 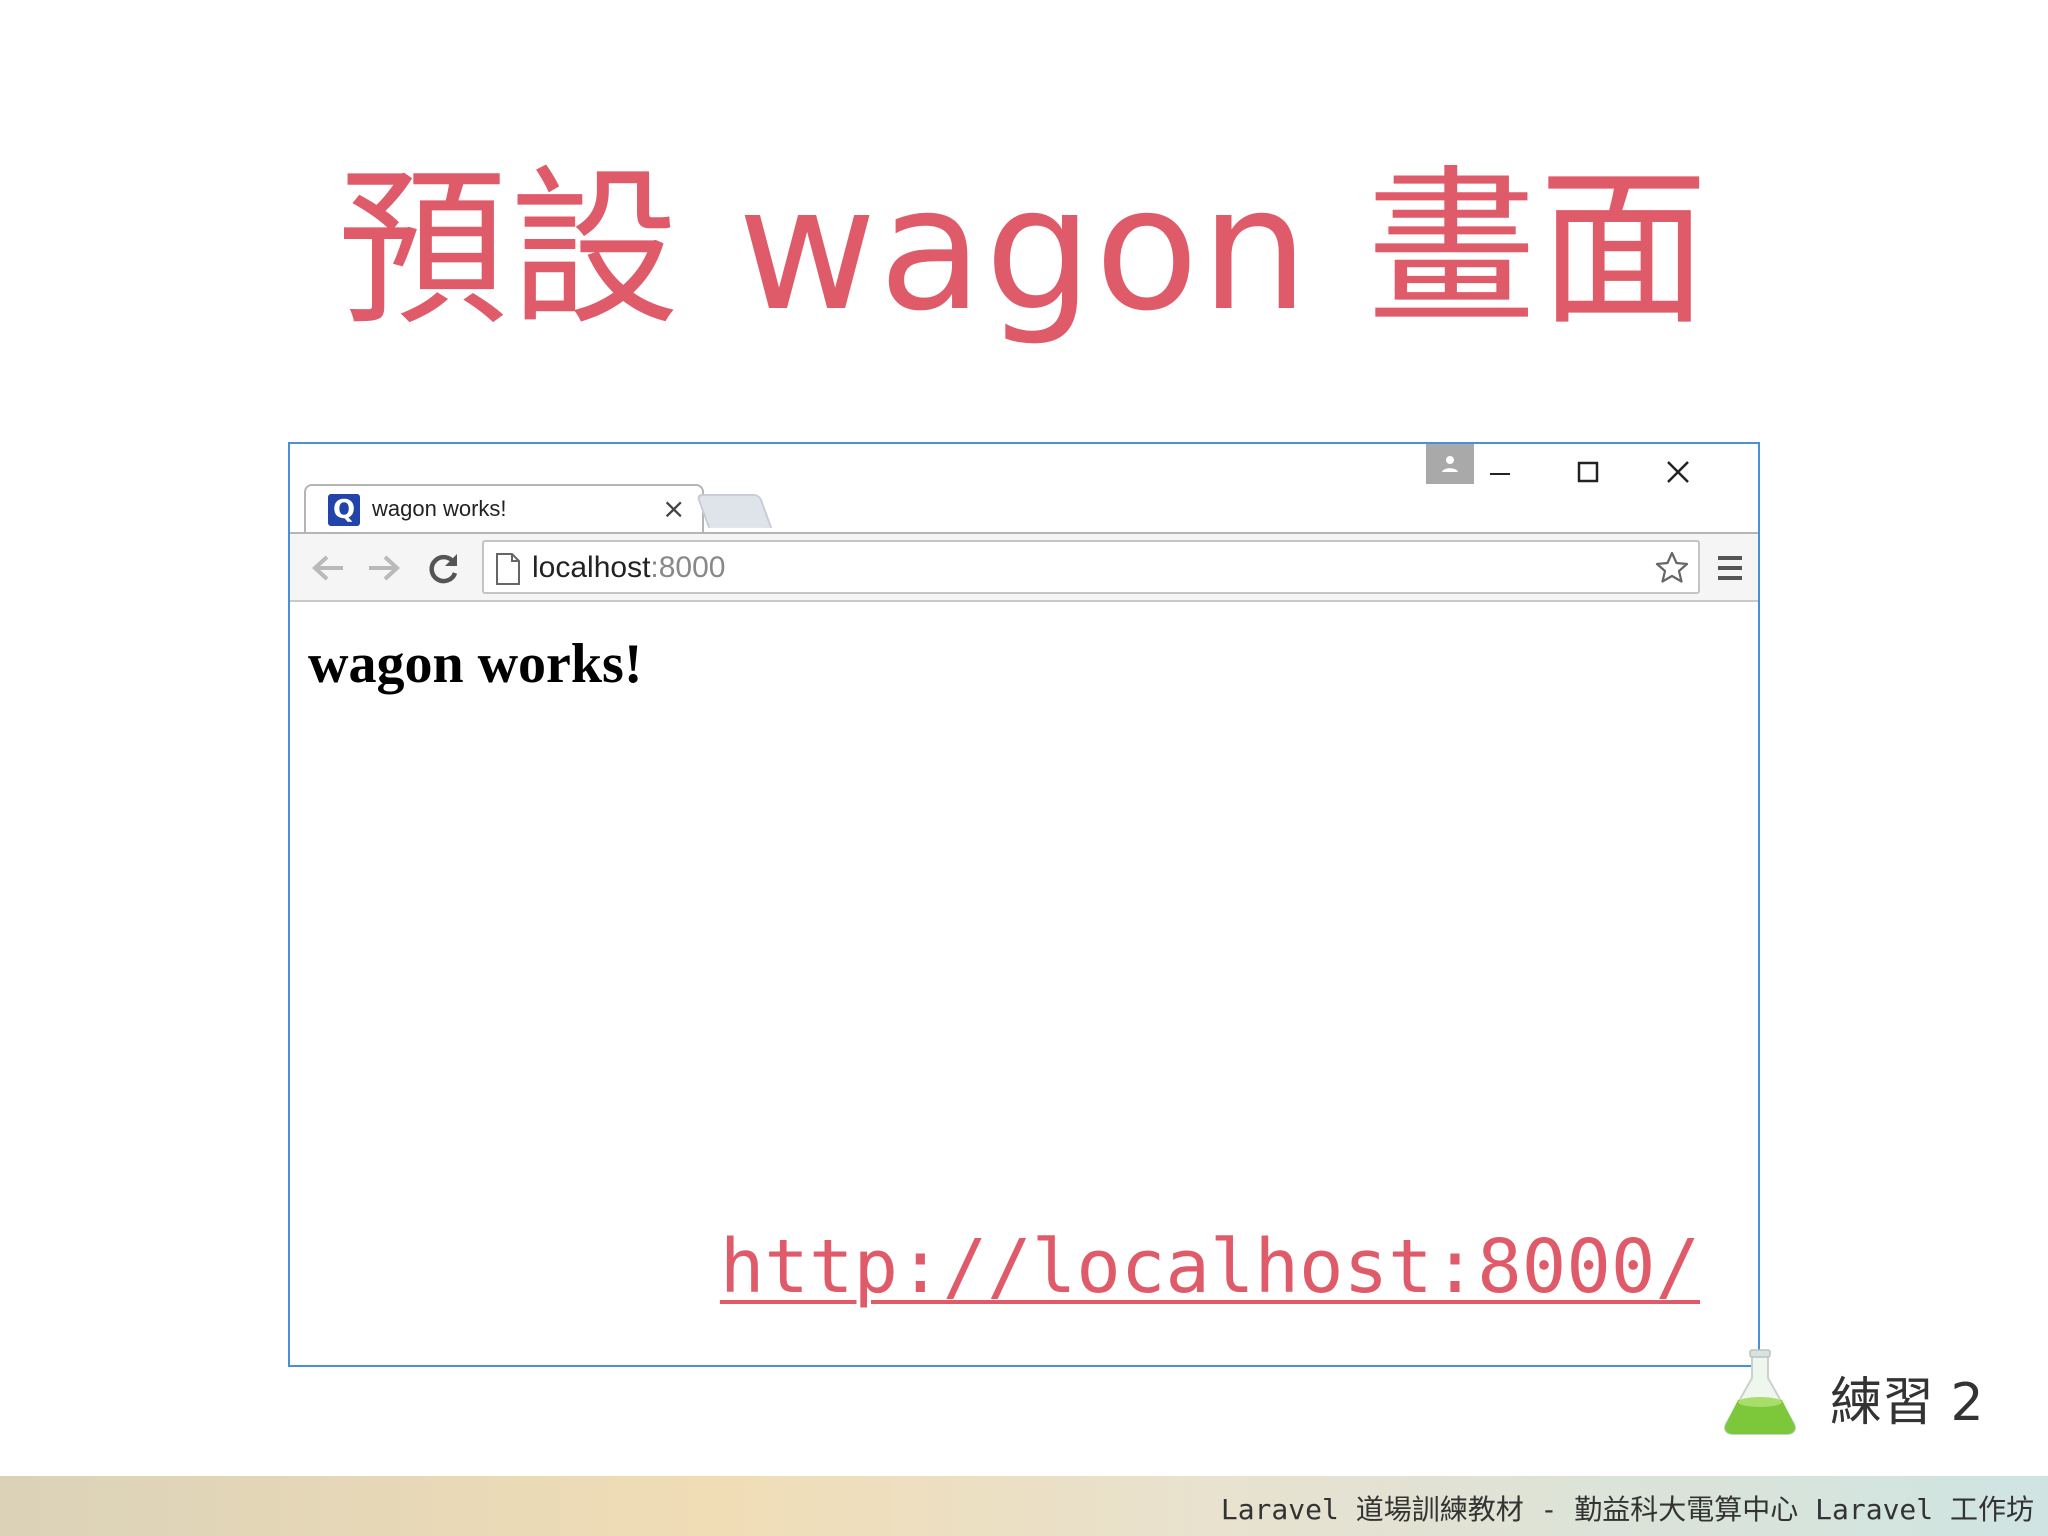 I want to click on forward-arrow-icon, so click(x=384, y=568).